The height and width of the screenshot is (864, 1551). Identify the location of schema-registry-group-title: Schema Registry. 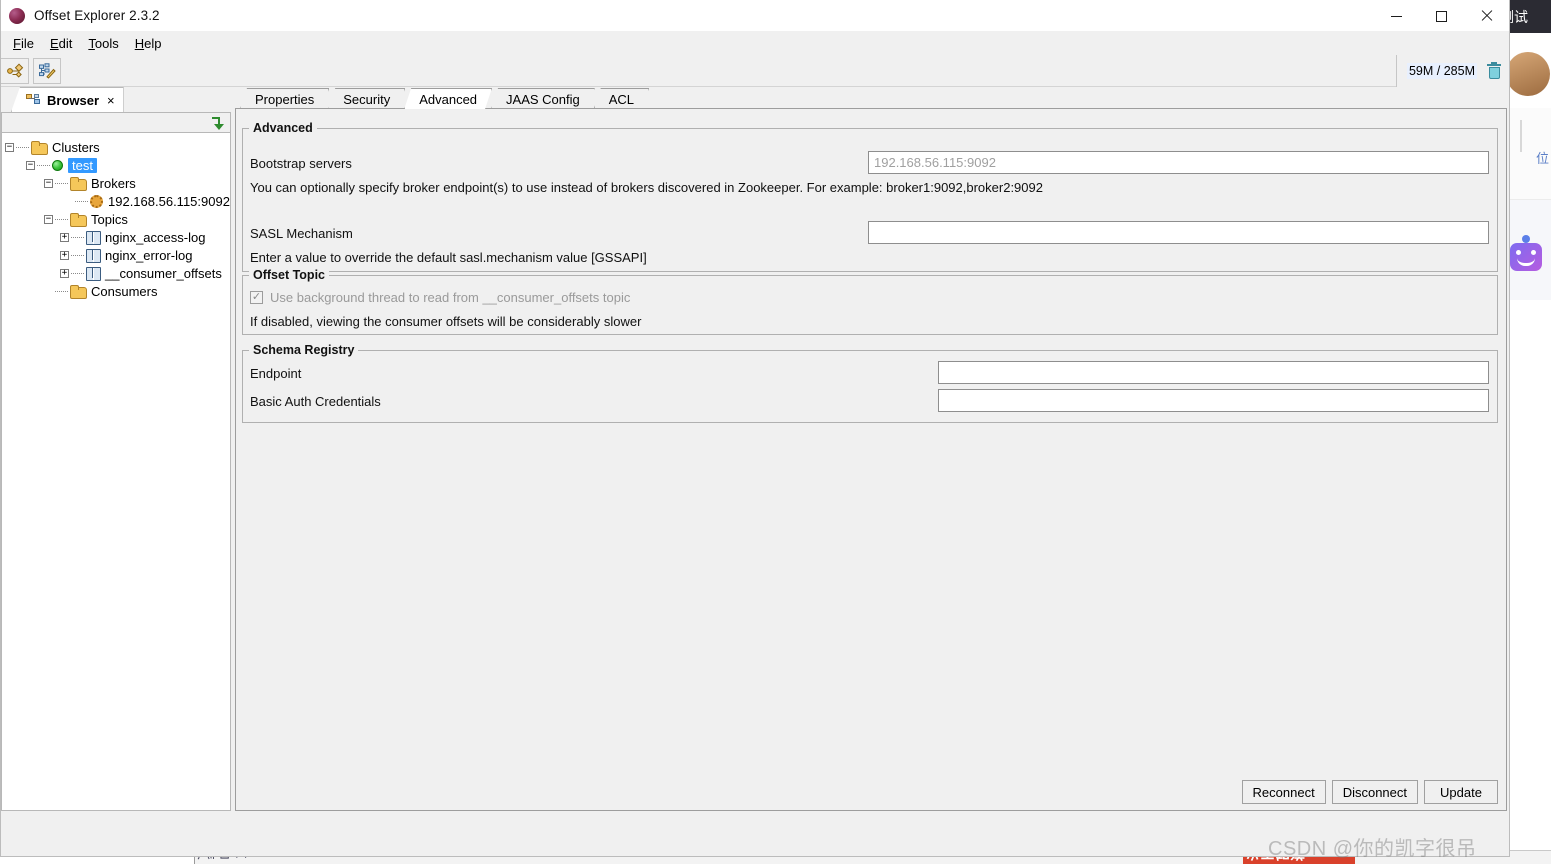
(304, 350).